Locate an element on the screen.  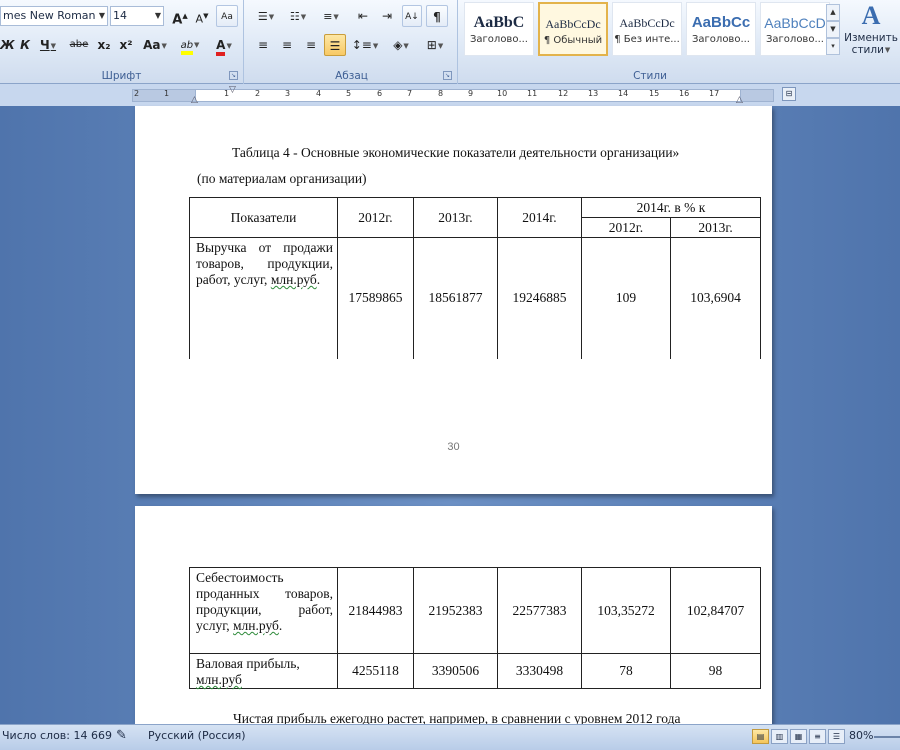
draft-view-button: ☰ is located at coordinates (836, 736).